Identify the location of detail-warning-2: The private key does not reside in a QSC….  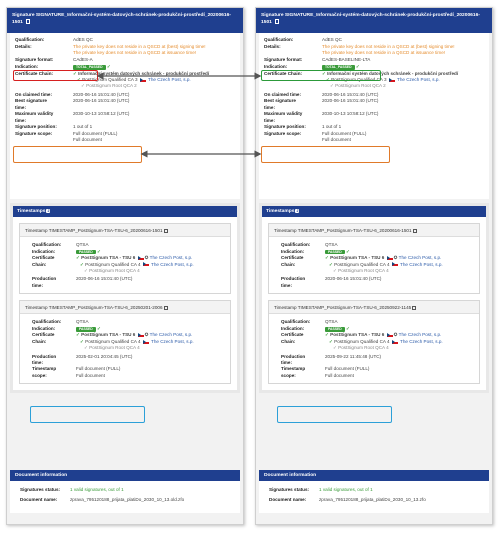
(384, 52).